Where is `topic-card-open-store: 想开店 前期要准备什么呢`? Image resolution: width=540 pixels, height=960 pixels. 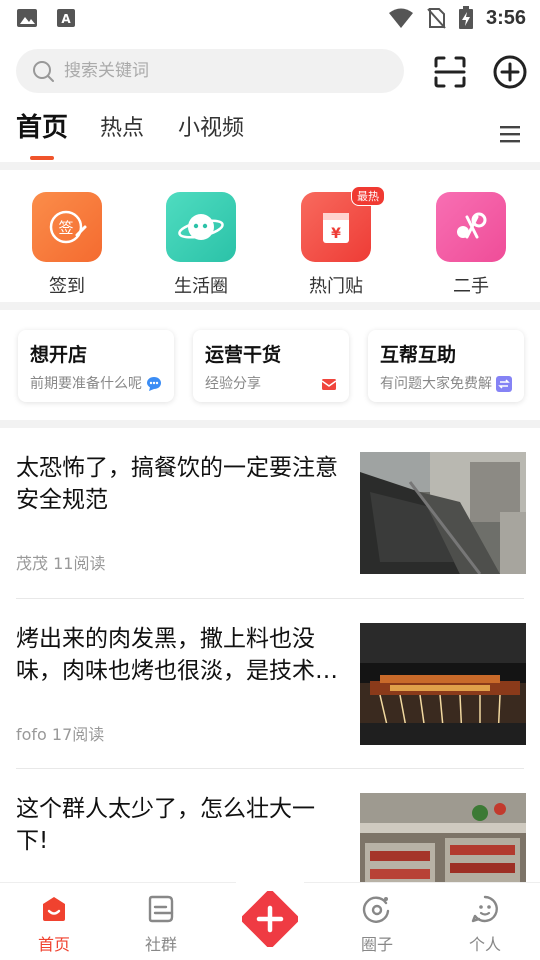 topic-card-open-store: 想开店 前期要准备什么呢 is located at coordinates (96, 366).